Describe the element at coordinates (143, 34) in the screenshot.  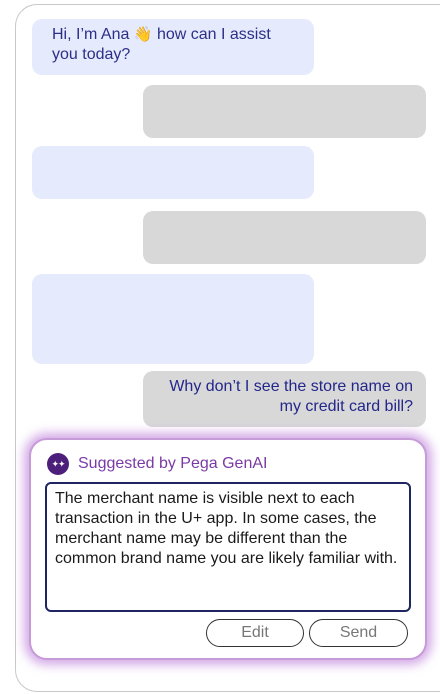
I see `waving-hand-icon: 👋` at that location.